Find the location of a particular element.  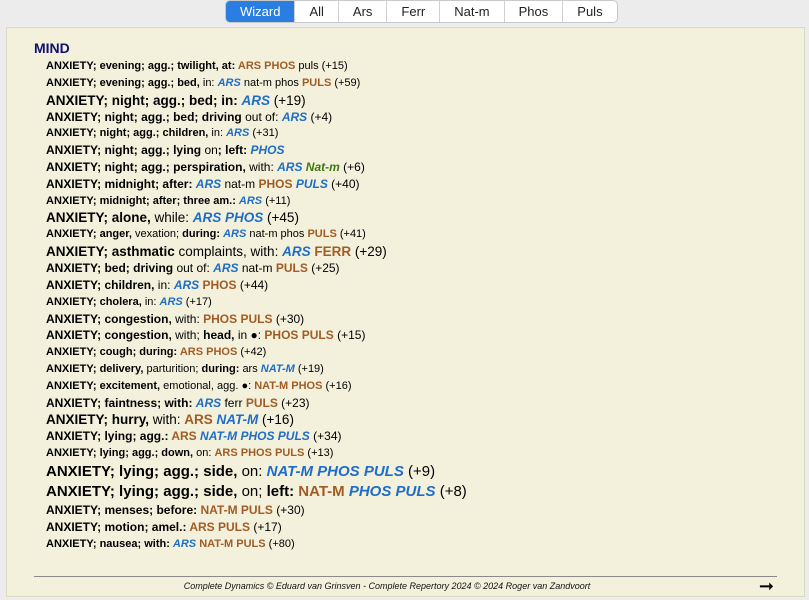

remedy-text: NAT-M PHOS is located at coordinates (288, 386).